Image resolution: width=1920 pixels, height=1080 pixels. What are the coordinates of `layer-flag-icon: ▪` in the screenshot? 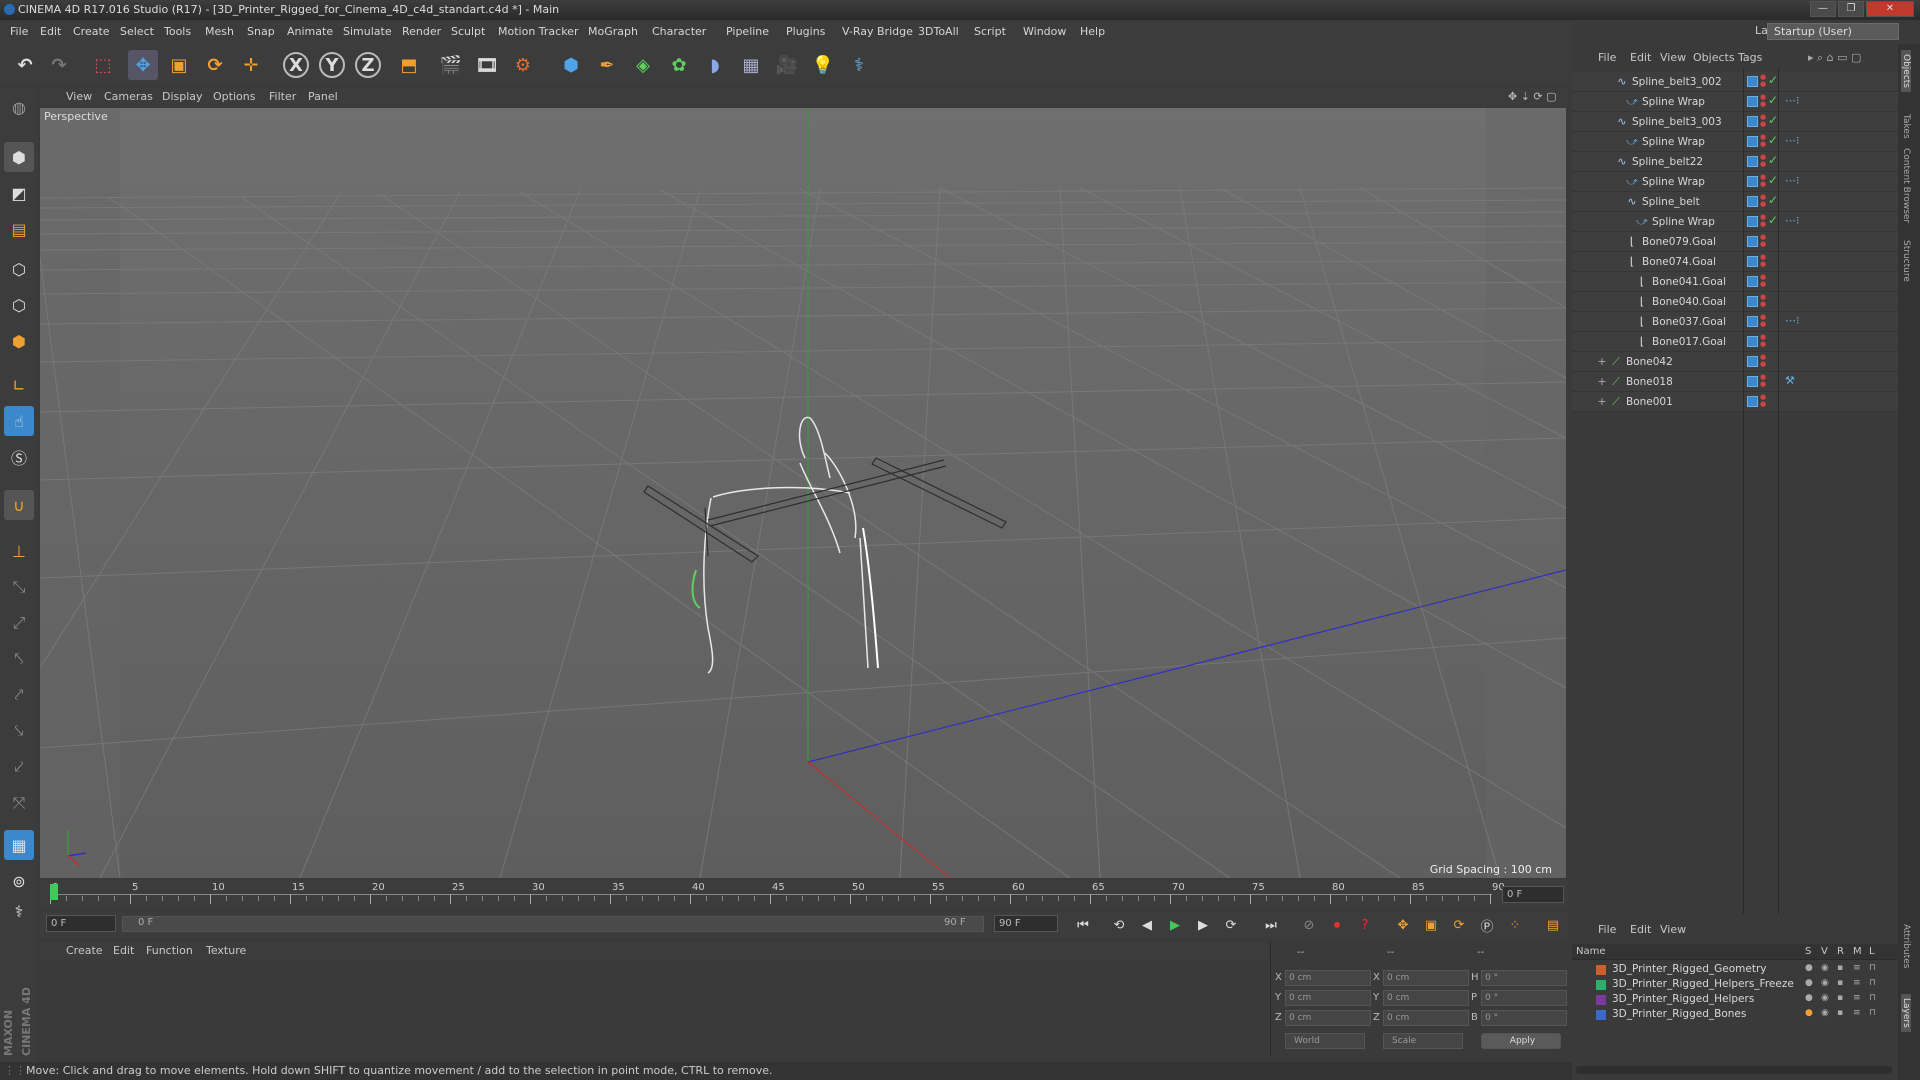 It's located at (1840, 998).